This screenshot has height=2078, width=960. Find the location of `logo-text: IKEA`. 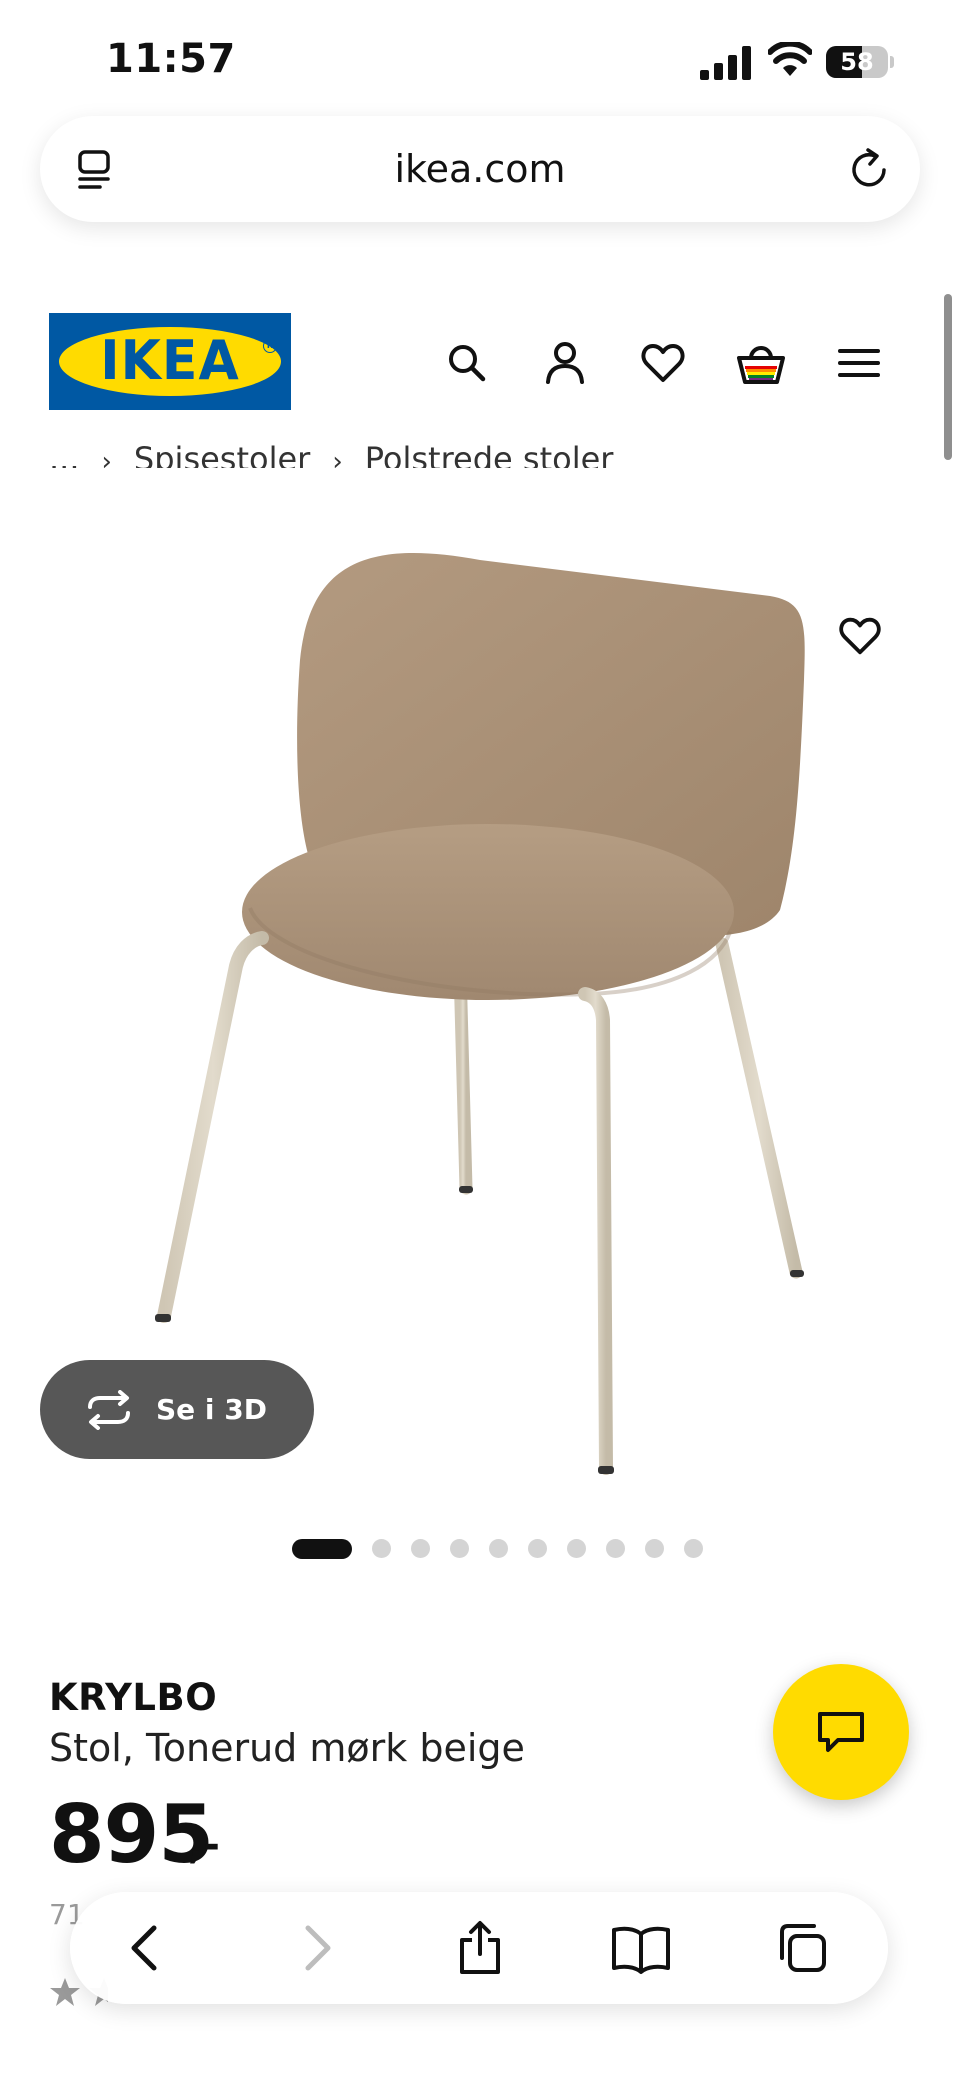

logo-text: IKEA is located at coordinates (170, 361).